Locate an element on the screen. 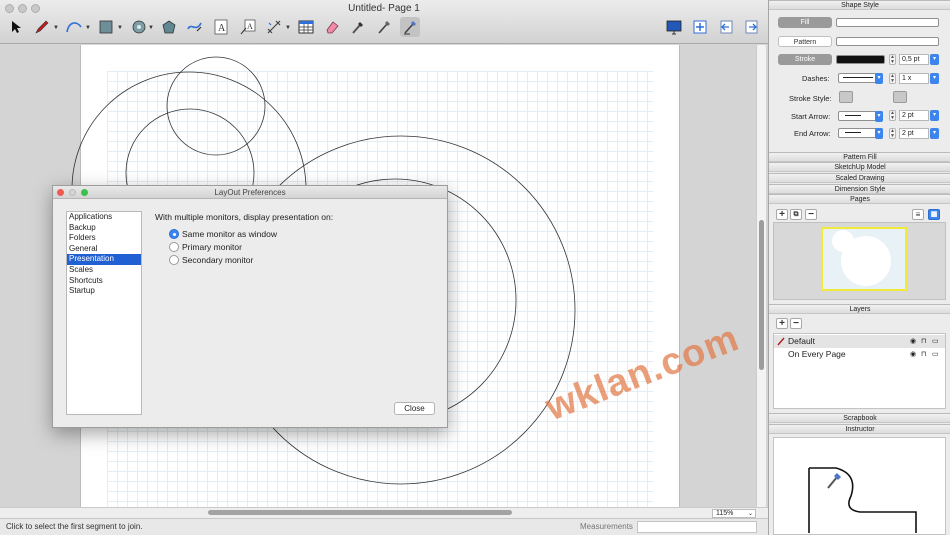 The width and height of the screenshot is (950, 535). previous-page-icon is located at coordinates (726, 27).